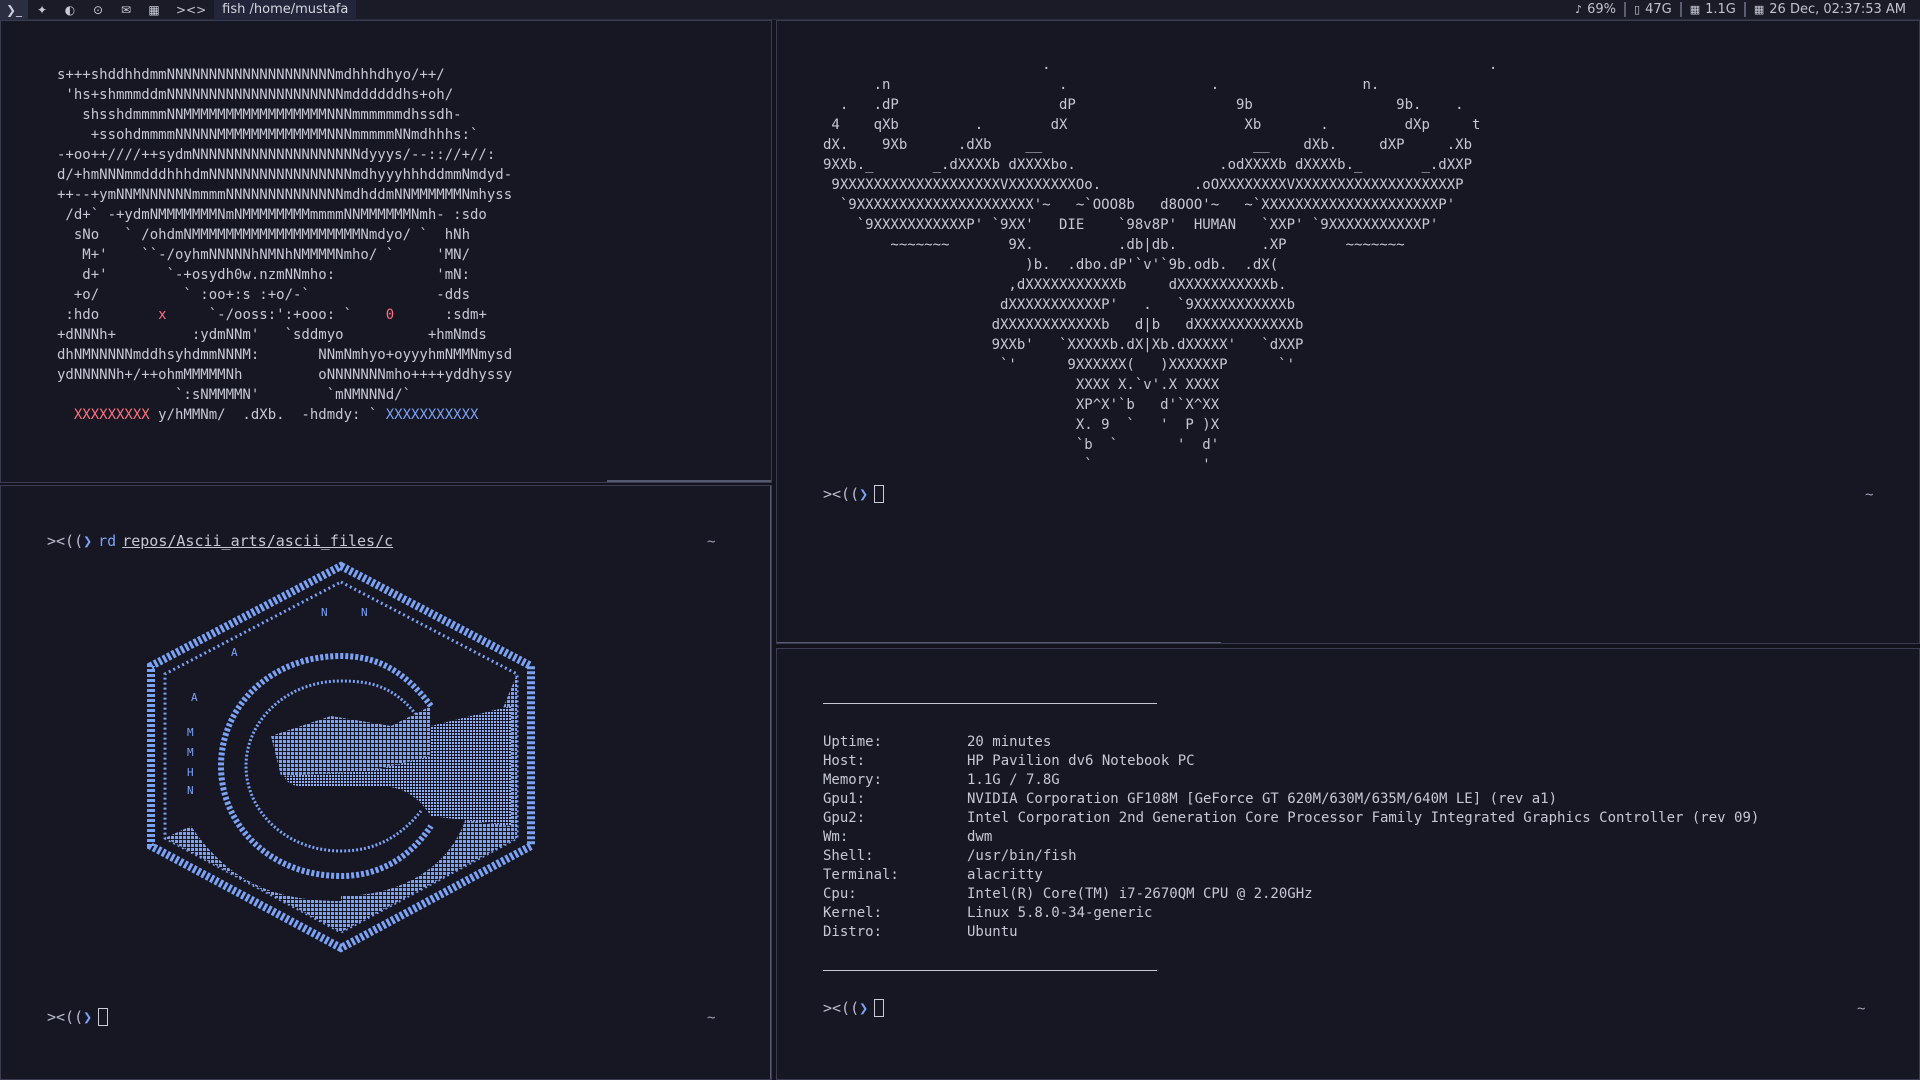 The image size is (1920, 1080). What do you see at coordinates (844, 799) in the screenshot?
I see `info-key: Gpu1:` at bounding box center [844, 799].